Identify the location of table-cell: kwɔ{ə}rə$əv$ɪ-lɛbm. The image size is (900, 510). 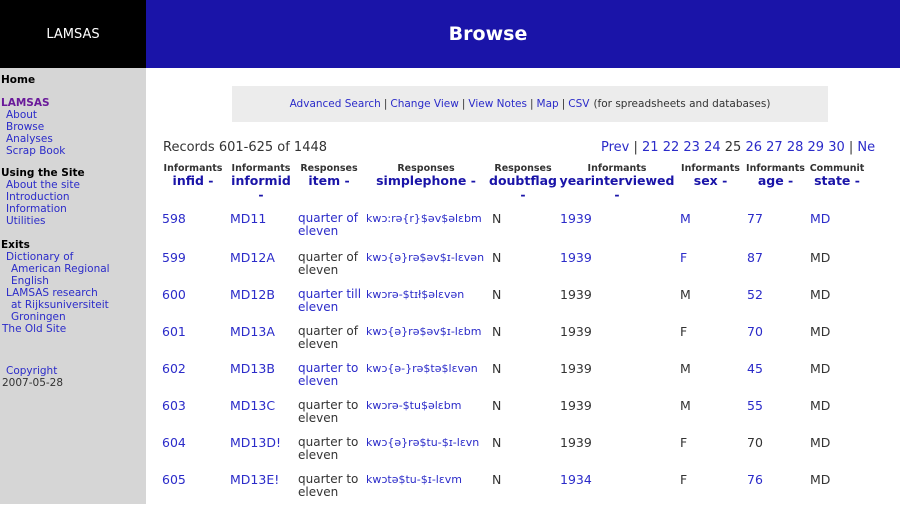
(426, 343).